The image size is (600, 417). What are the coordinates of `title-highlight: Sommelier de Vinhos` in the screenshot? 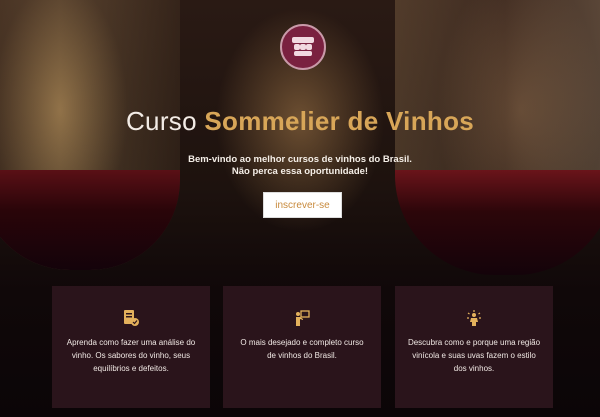 It's located at (339, 121).